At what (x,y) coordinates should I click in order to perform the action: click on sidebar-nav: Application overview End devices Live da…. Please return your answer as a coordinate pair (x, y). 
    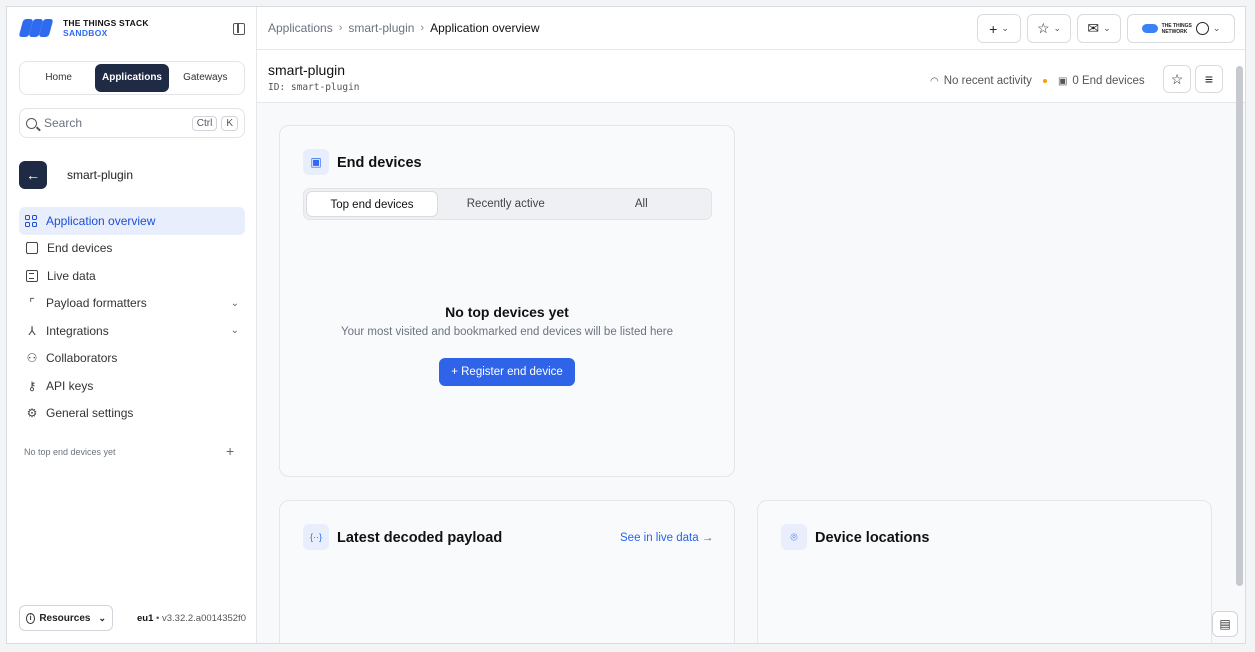
    Looking at the image, I should click on (132, 317).